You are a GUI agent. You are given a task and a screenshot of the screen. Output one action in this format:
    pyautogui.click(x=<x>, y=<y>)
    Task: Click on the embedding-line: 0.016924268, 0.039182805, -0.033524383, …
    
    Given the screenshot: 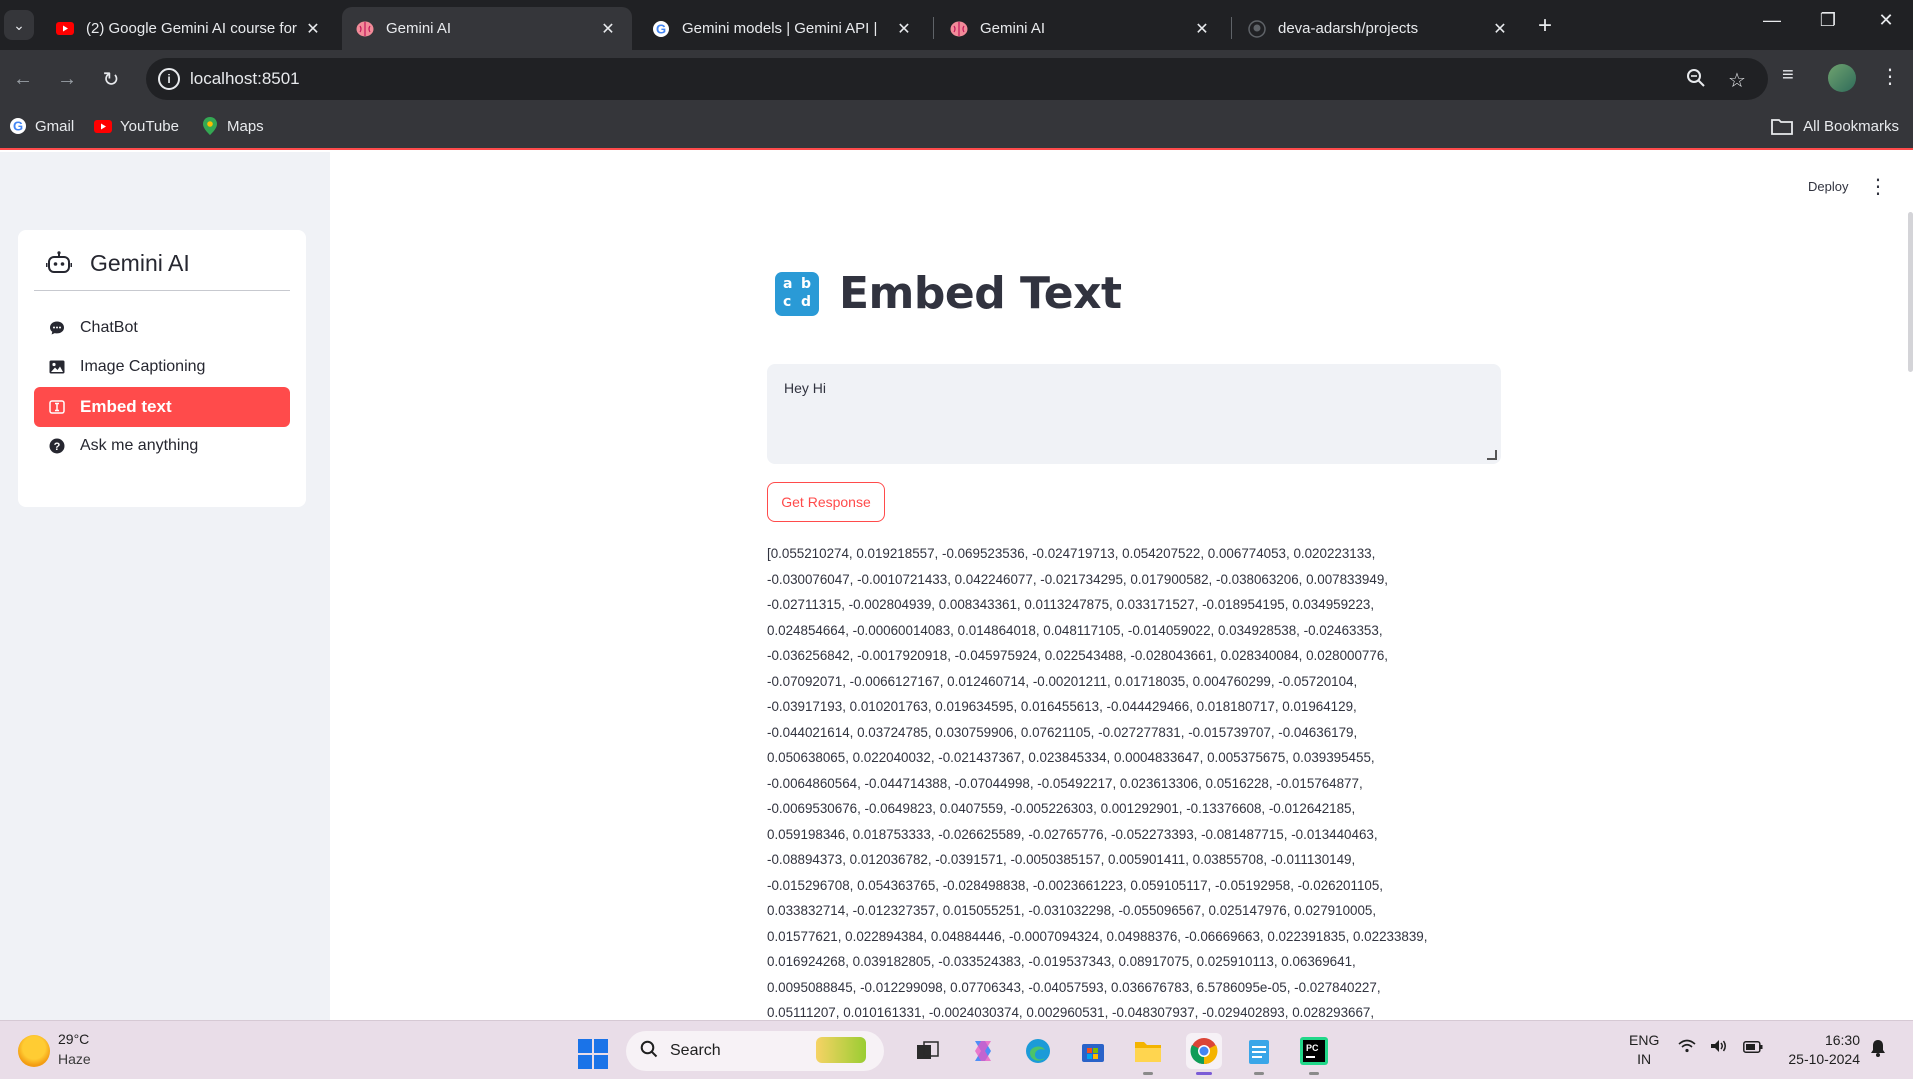 What is the action you would take?
    pyautogui.click(x=1061, y=961)
    